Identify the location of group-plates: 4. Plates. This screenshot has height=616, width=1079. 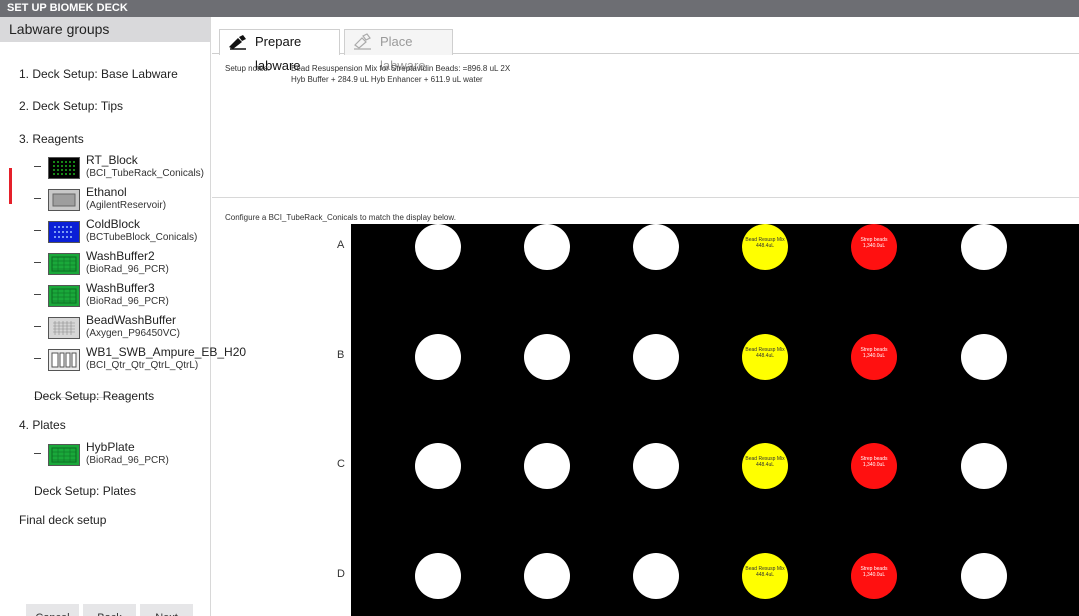
(42, 425).